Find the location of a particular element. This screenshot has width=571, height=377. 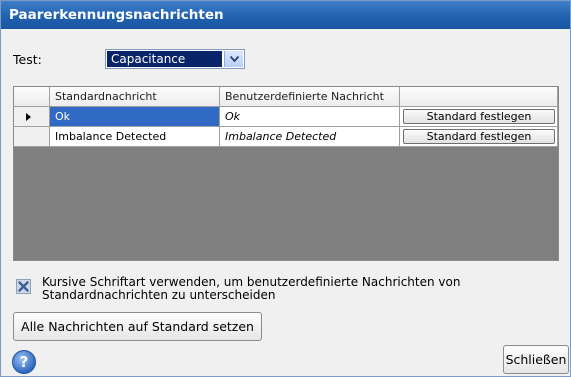

checkmark-icon is located at coordinates (23, 286).